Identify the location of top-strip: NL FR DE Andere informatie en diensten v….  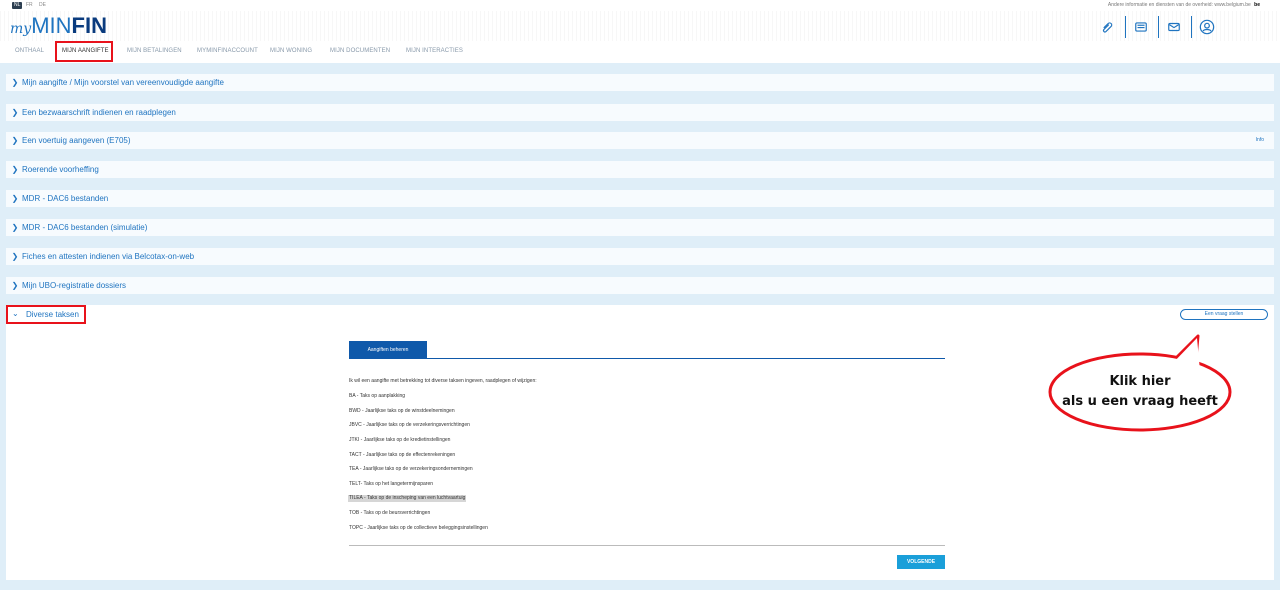
(640, 5).